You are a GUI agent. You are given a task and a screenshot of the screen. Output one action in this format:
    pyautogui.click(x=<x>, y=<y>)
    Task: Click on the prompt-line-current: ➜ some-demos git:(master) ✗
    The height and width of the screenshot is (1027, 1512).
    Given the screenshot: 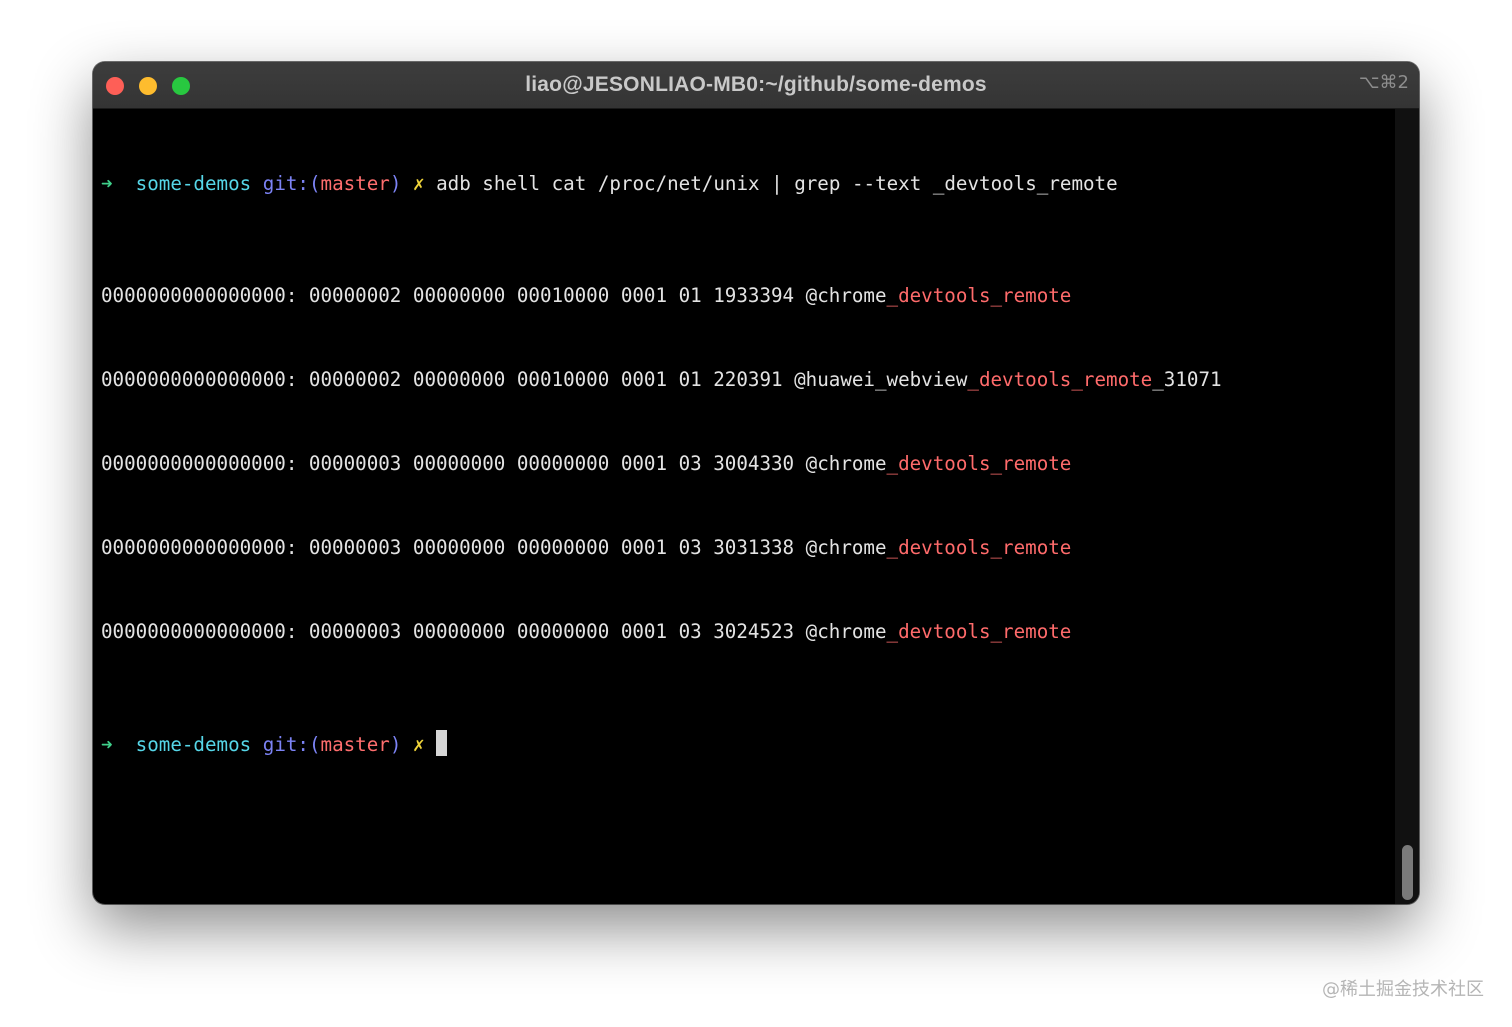 What is the action you would take?
    pyautogui.click(x=746, y=744)
    